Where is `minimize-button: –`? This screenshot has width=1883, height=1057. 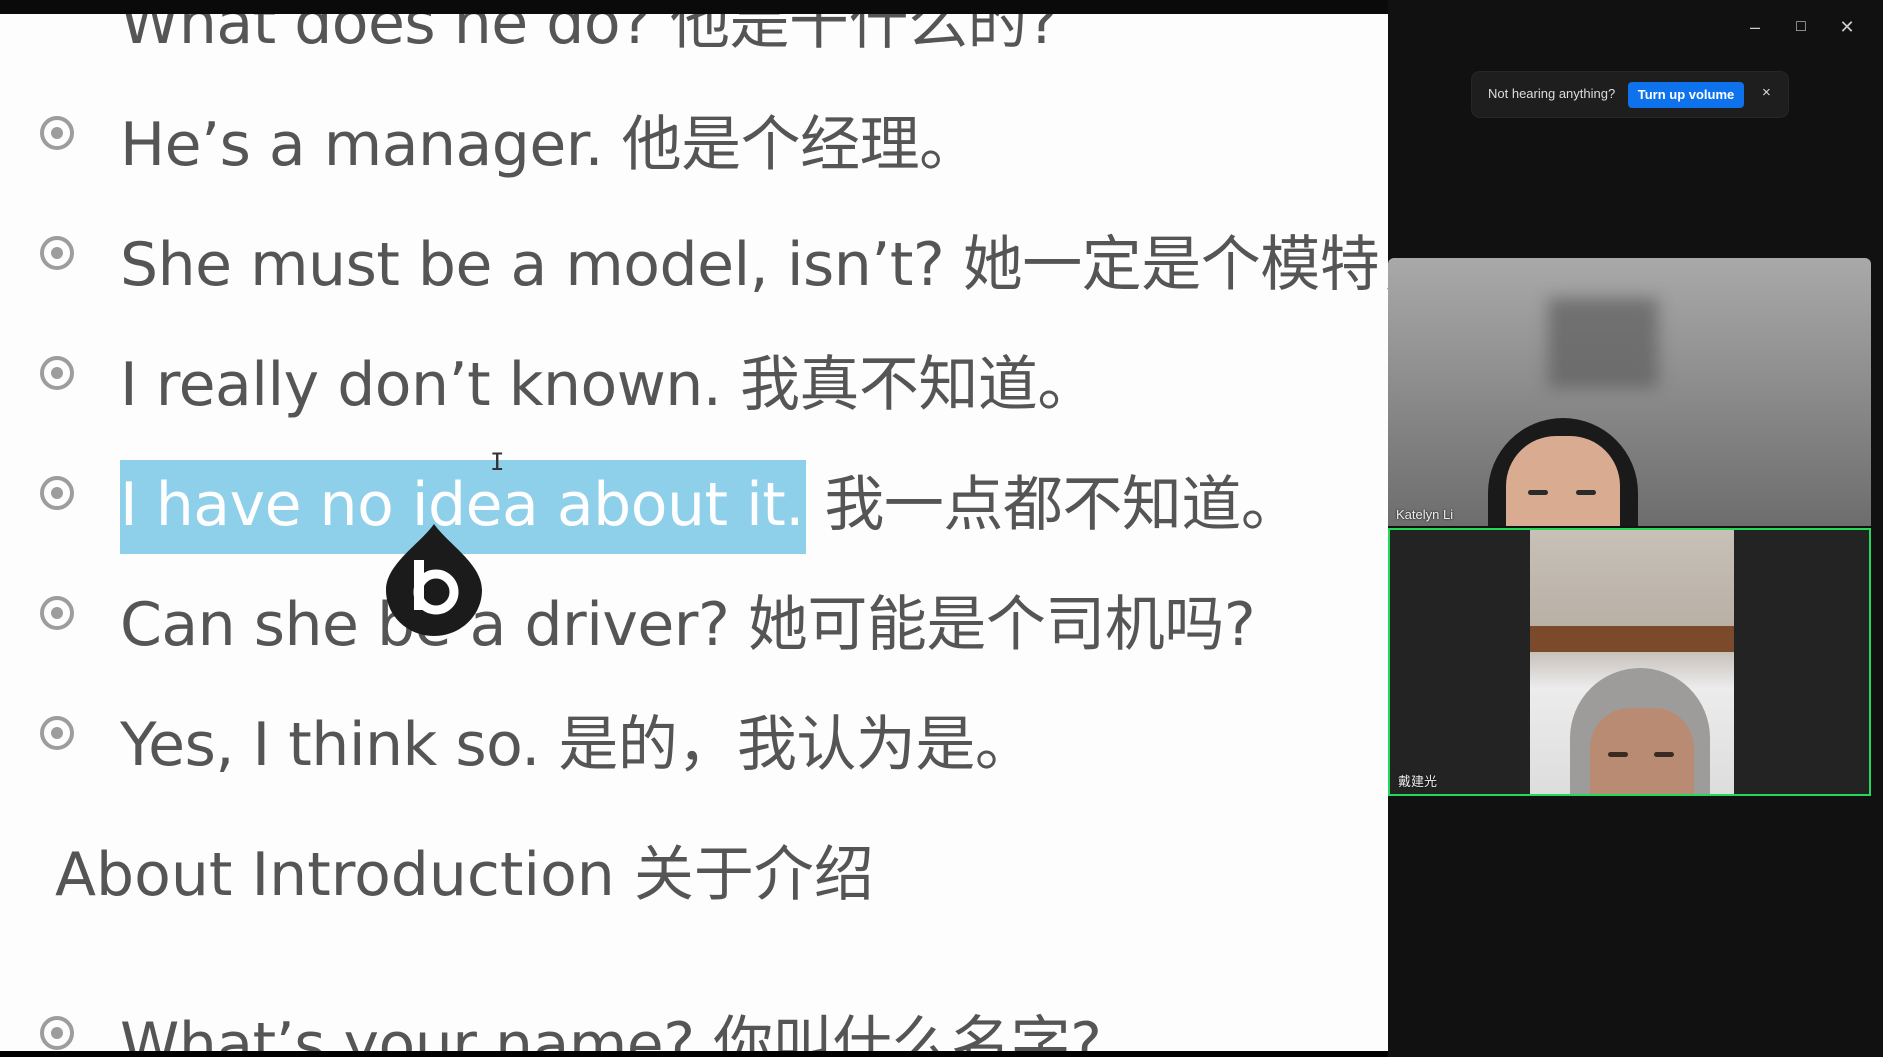
minimize-button: – is located at coordinates (1755, 27).